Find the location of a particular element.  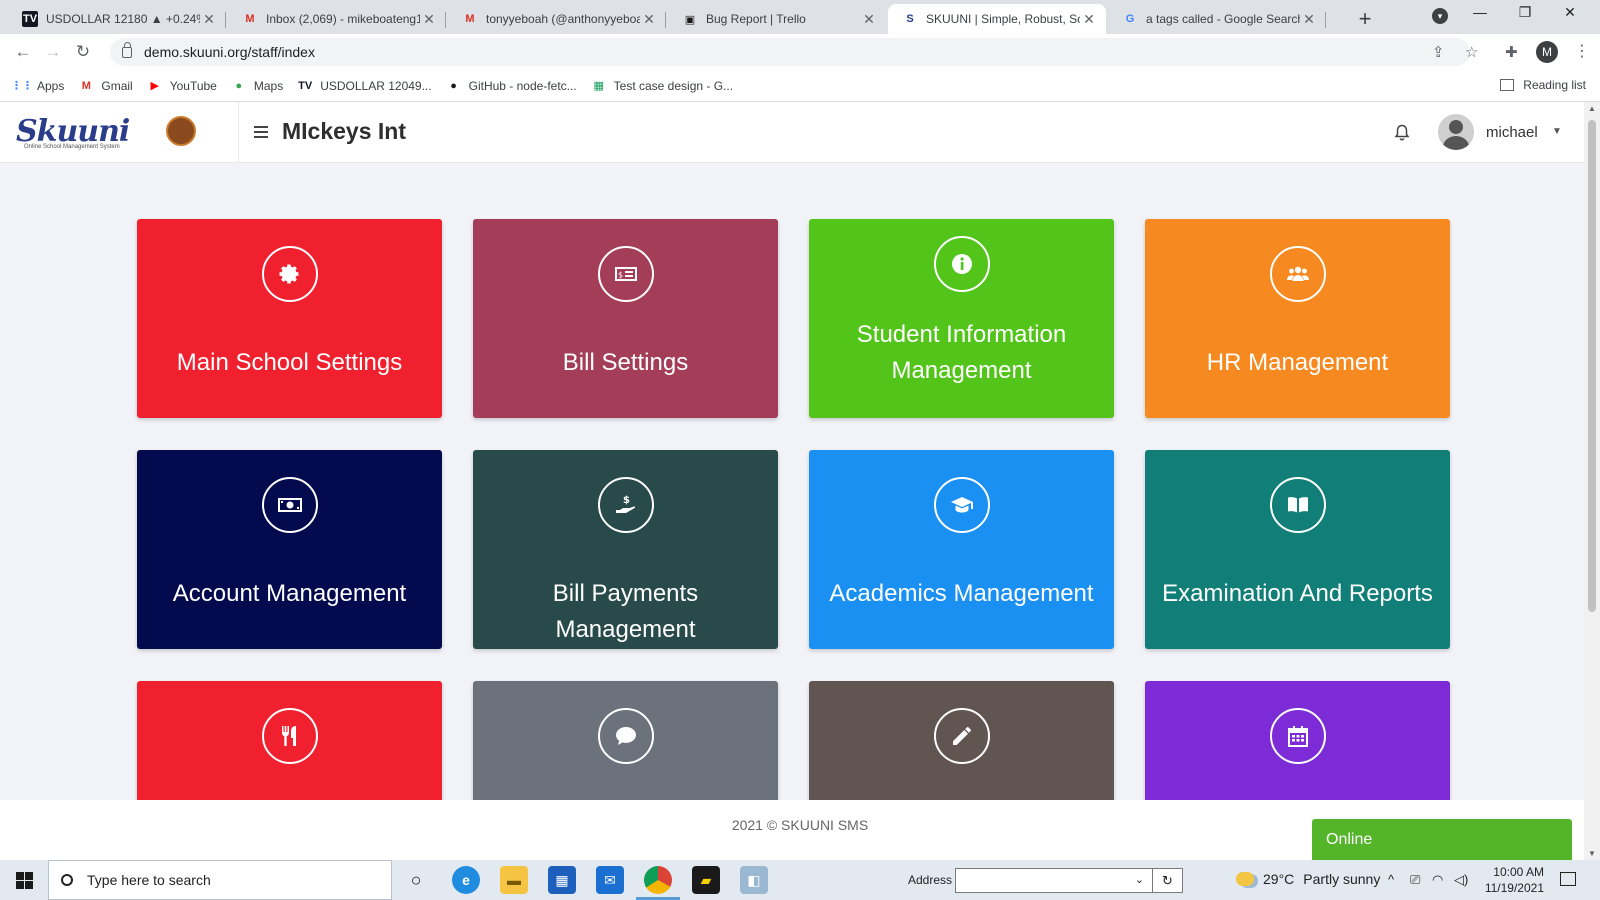

bookmark-item: M Gmail is located at coordinates (105, 86).